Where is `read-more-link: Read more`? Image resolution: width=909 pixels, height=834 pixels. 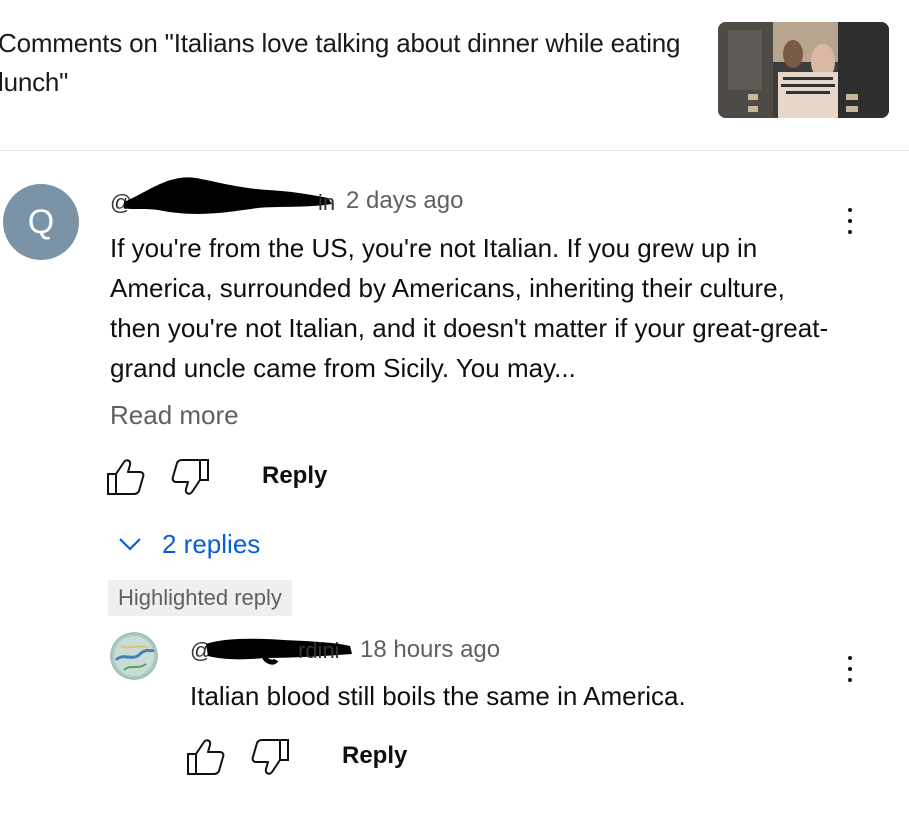
read-more-link: Read more is located at coordinates (174, 415).